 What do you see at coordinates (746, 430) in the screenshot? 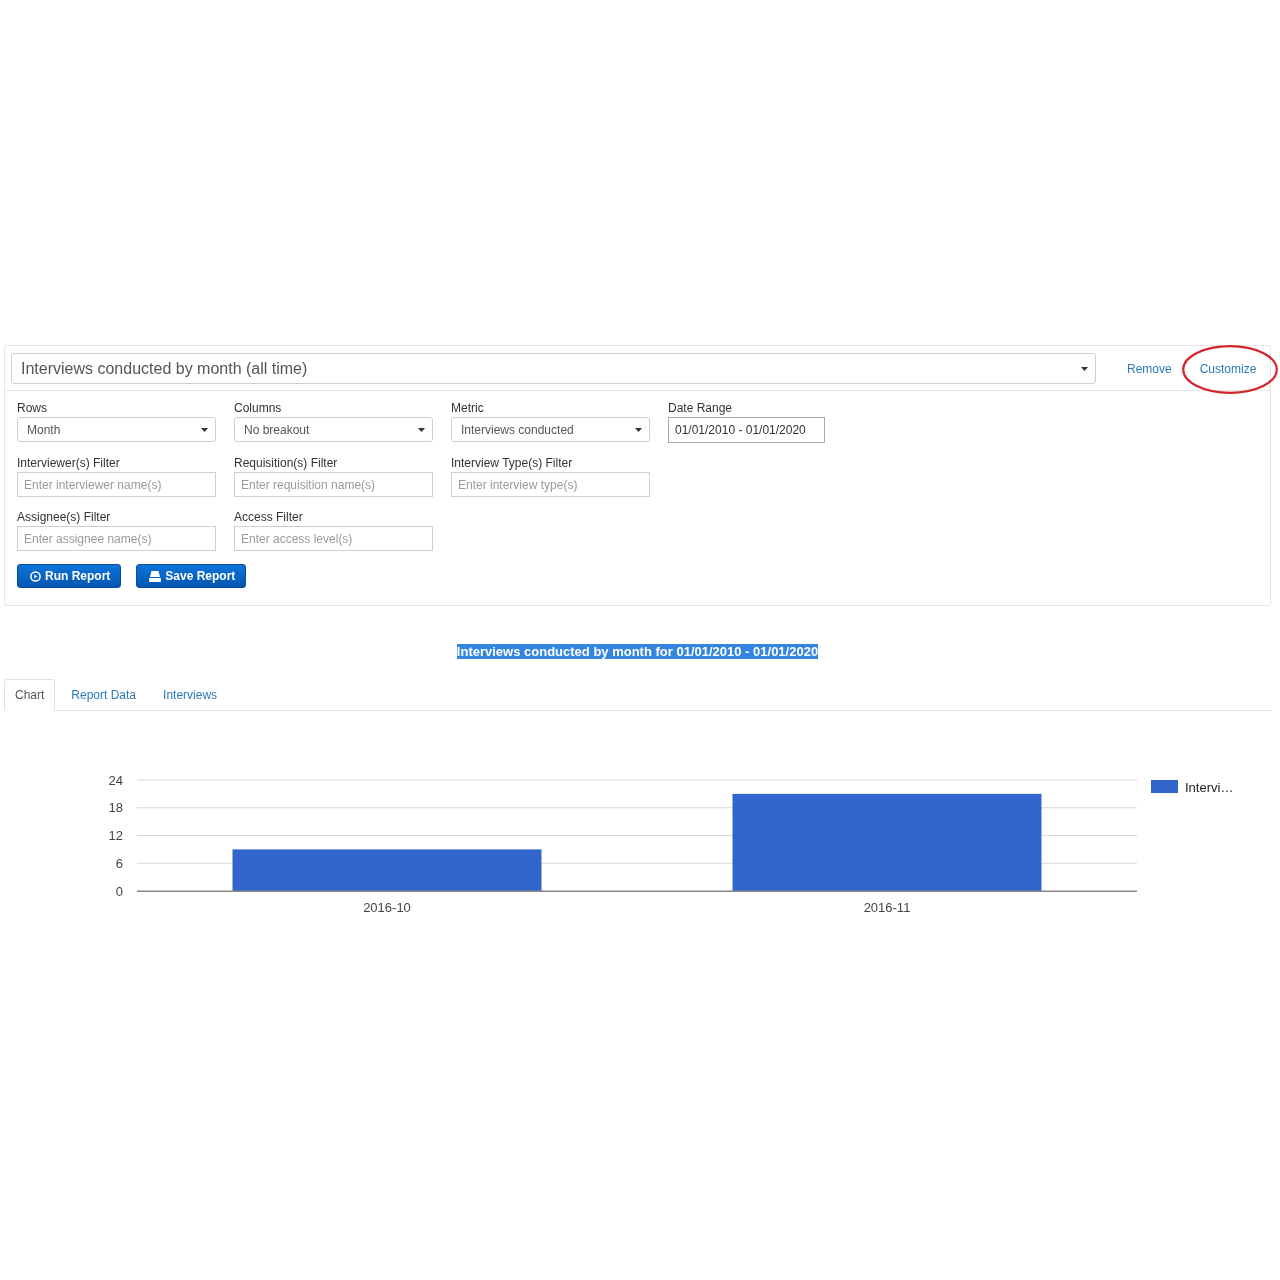
I see `date-range-field: 01/01/2010 - 01/01/2020` at bounding box center [746, 430].